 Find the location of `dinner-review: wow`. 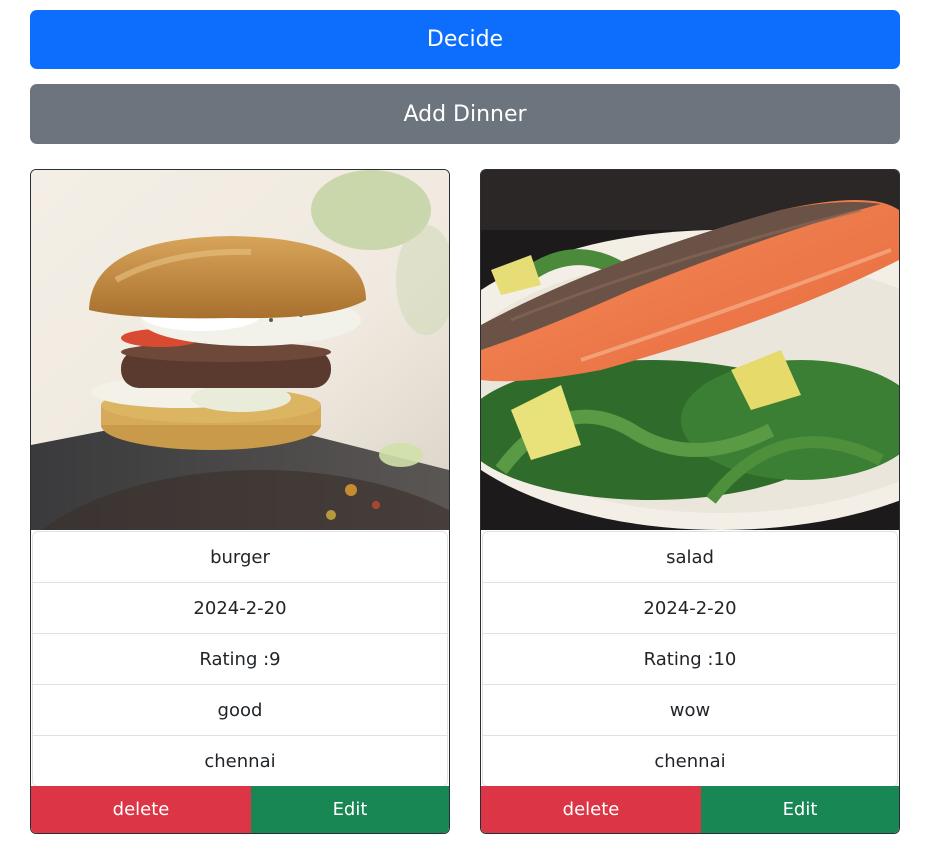

dinner-review: wow is located at coordinates (690, 709).